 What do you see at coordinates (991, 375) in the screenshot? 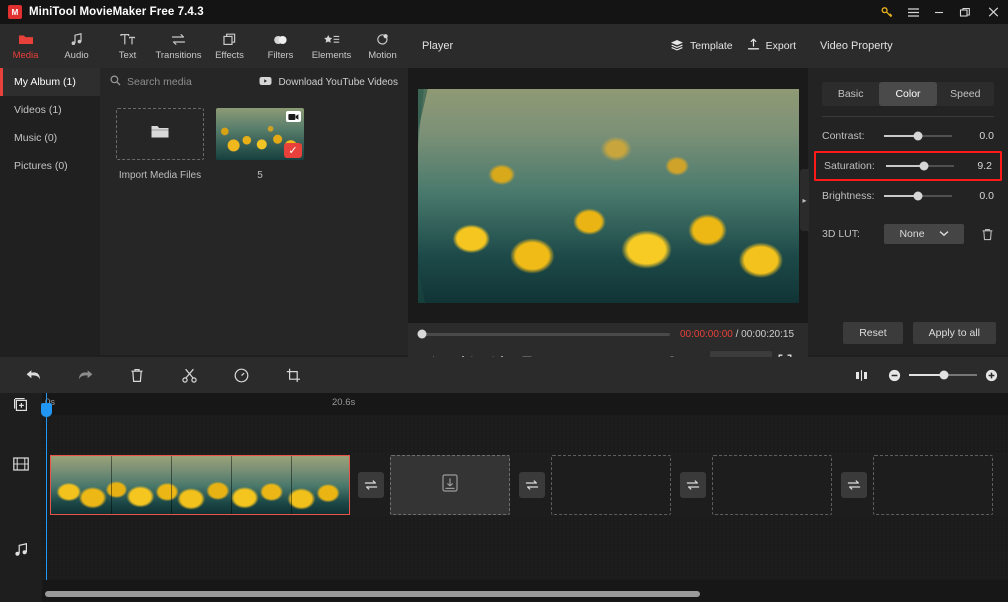
I see `zoom-in-button` at bounding box center [991, 375].